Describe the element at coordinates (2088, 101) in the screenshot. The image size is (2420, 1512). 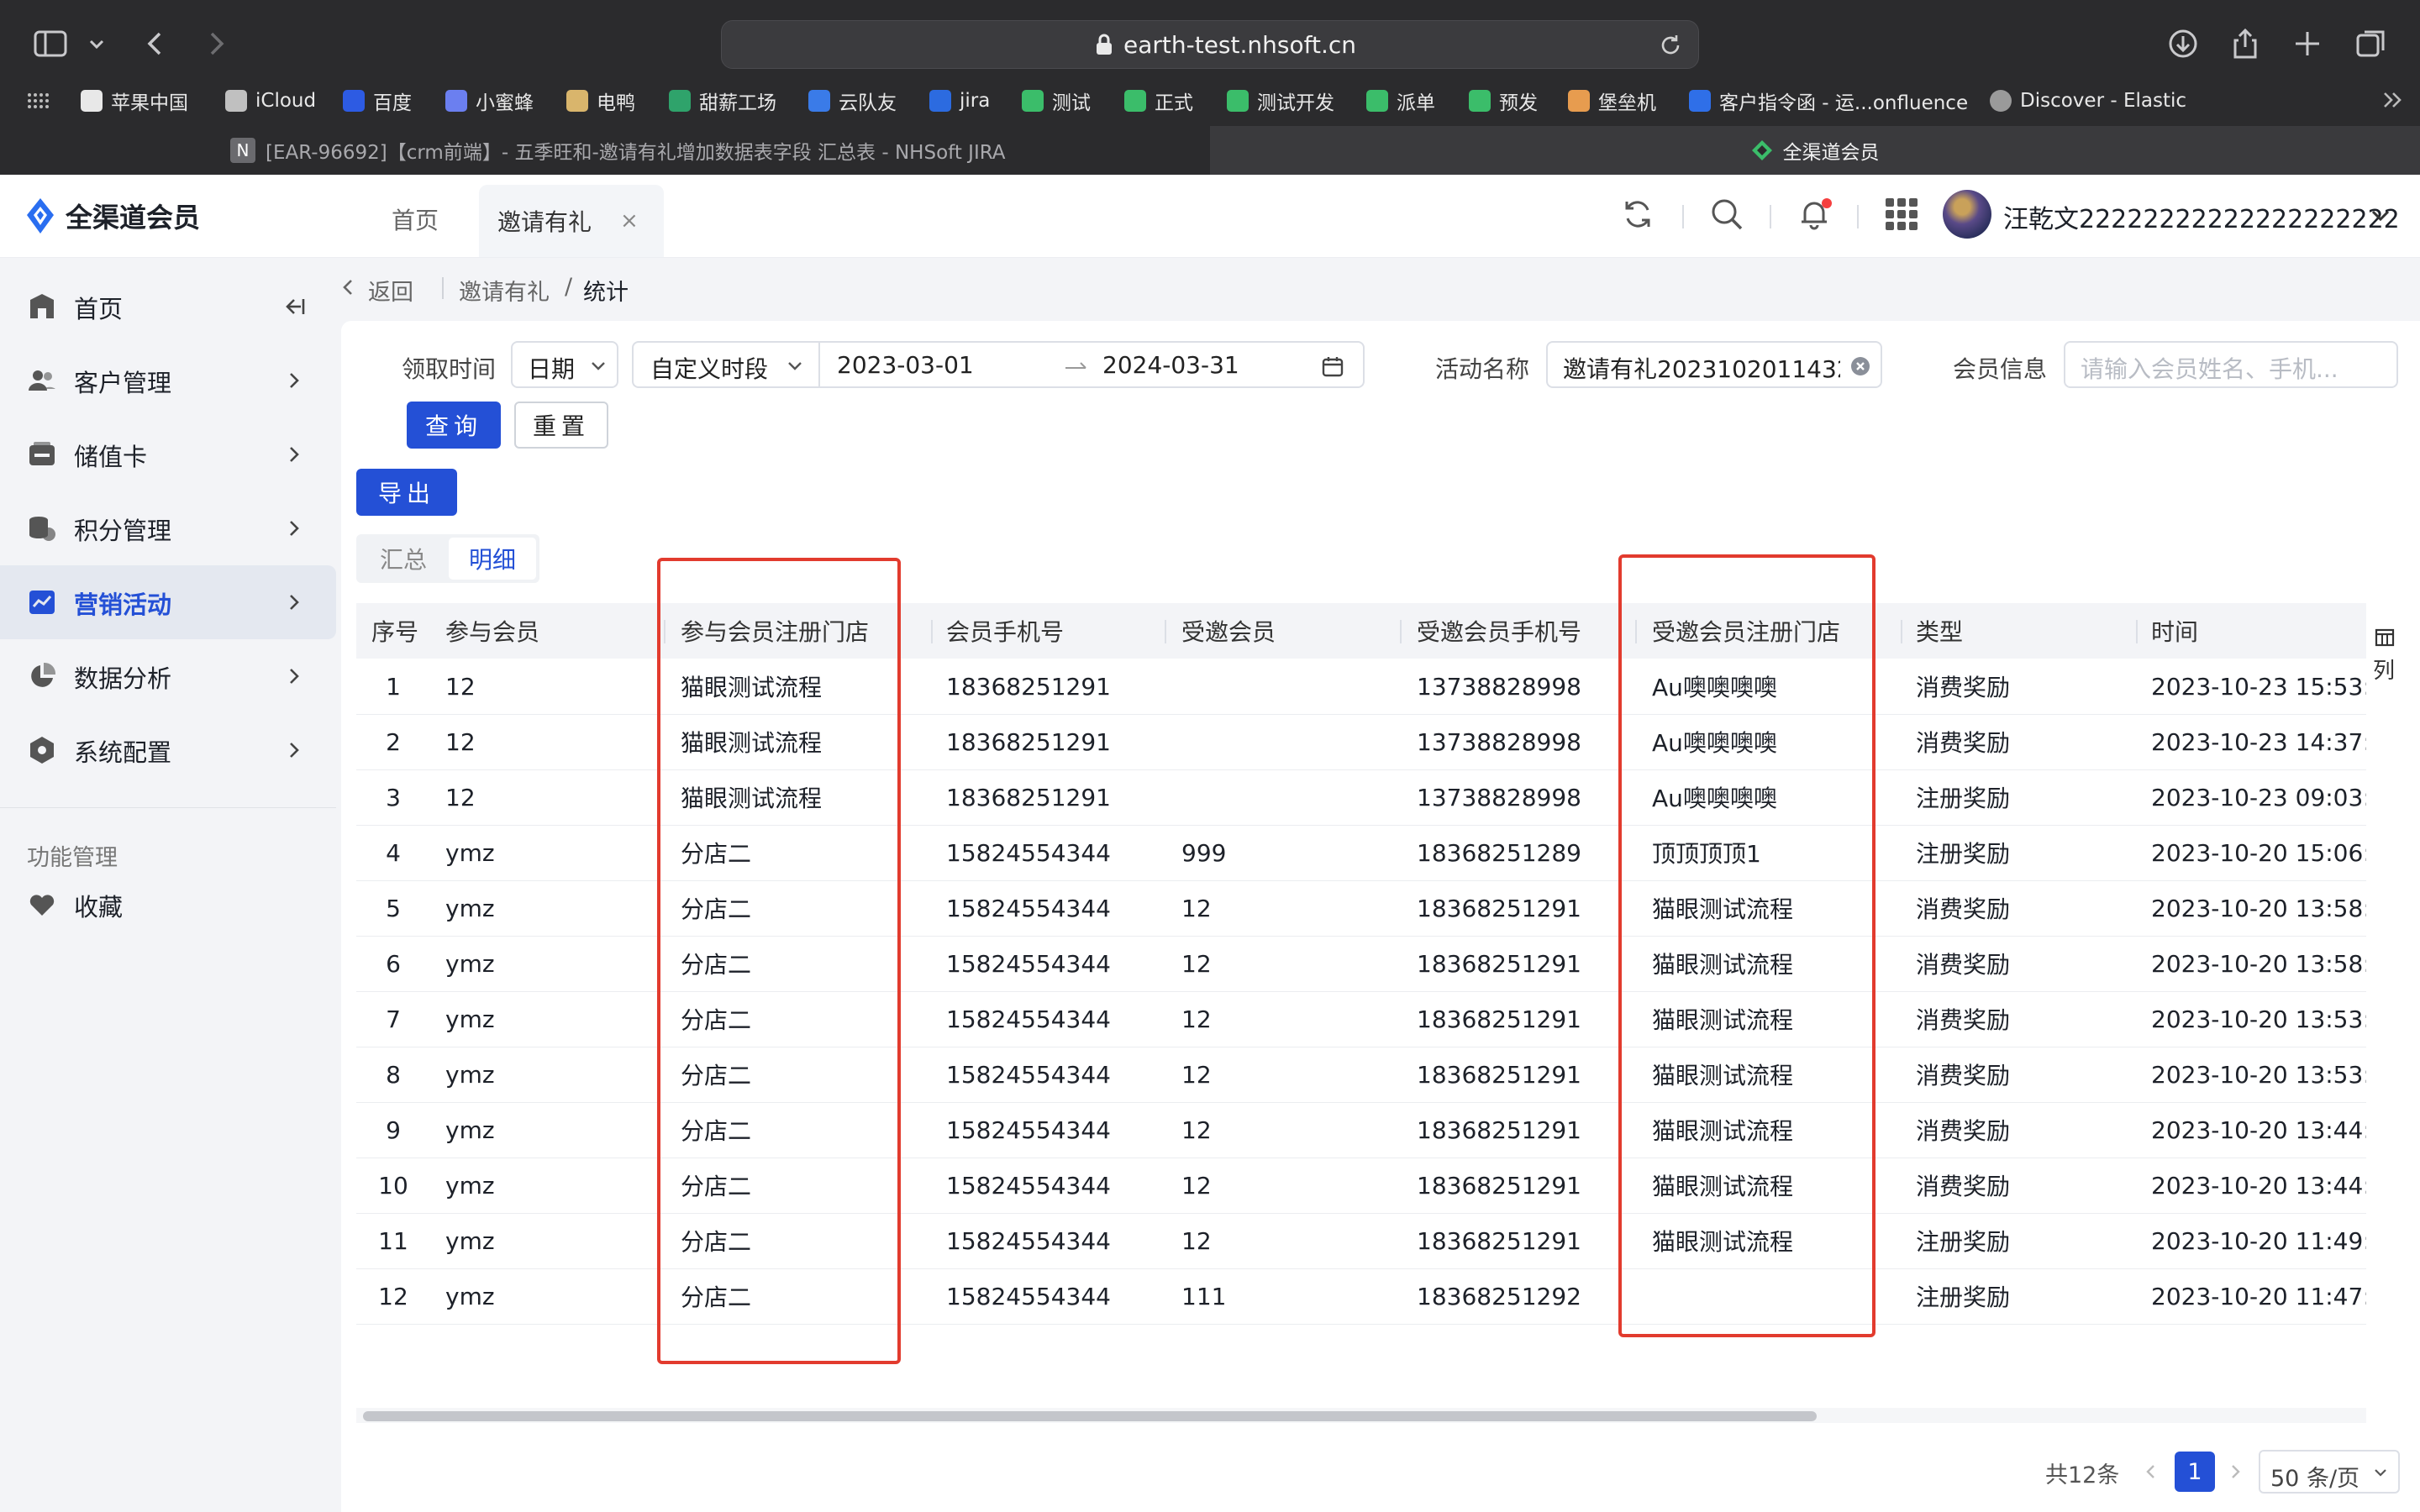
I see `bookmark-item: Discover - Elastic` at that location.